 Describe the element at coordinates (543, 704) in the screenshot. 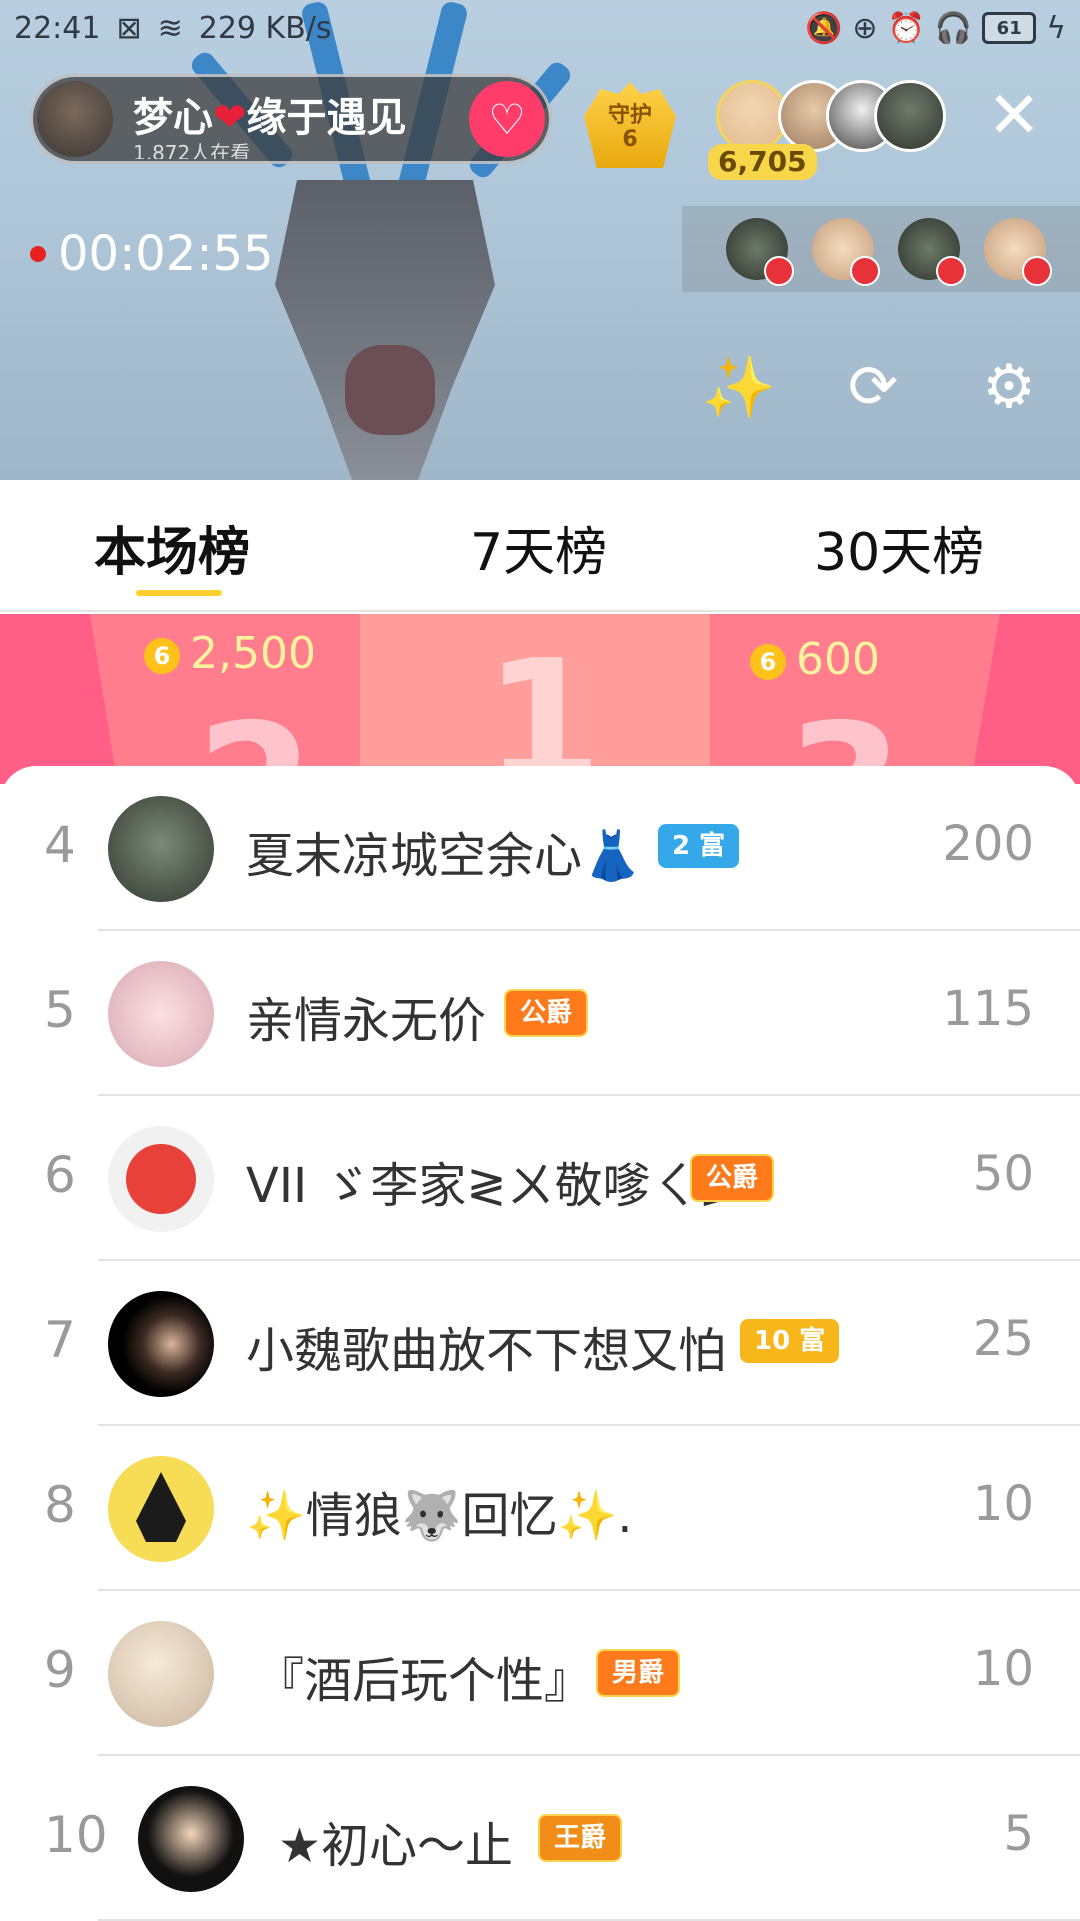

I see `podium-rank-first: 1` at that location.